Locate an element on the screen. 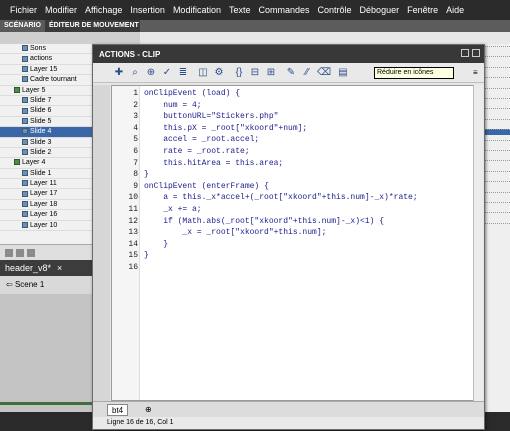 Image resolution: width=510 pixels, height=431 pixels. auto-format-icon: ≣ is located at coordinates (183, 73).